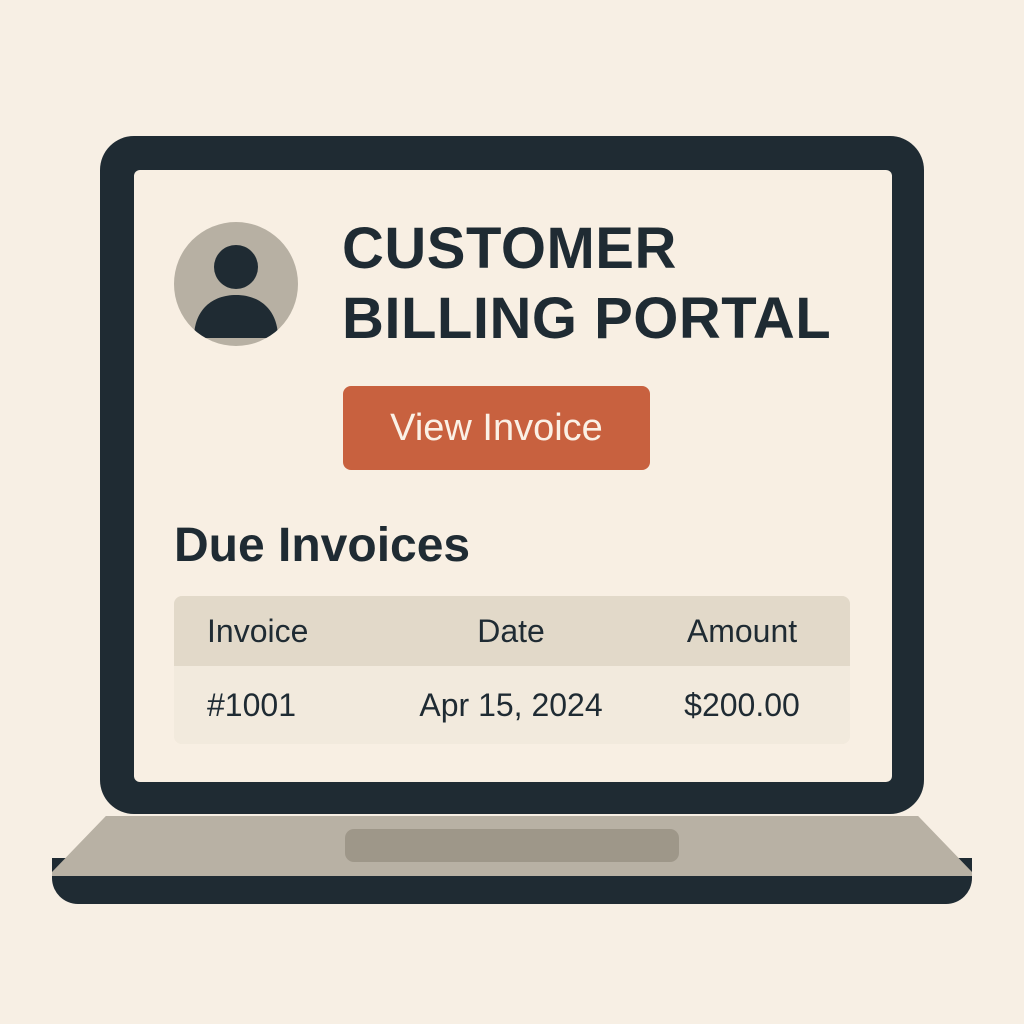  Describe the element at coordinates (251, 704) in the screenshot. I see `invoice-number-cell: #1001` at that location.